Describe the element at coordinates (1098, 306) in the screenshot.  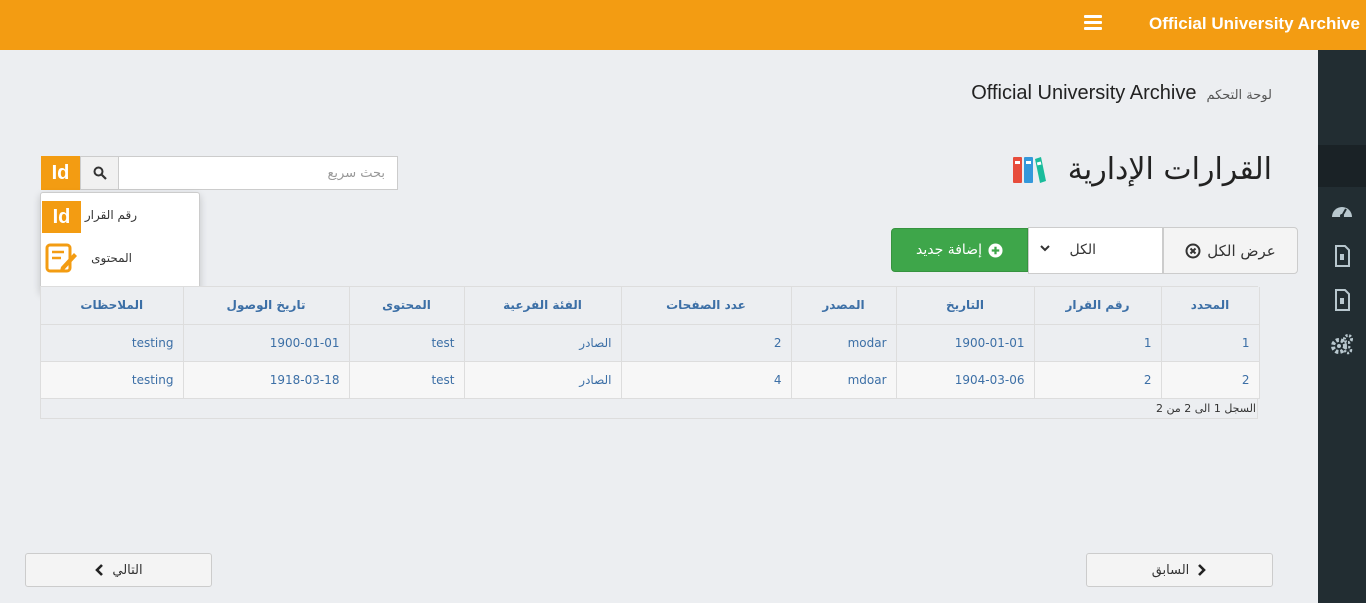
I see `column-header: رقم القرار` at that location.